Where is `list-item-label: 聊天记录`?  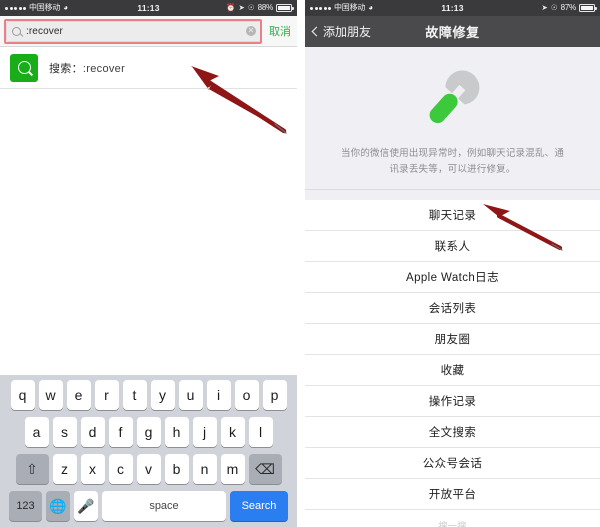 list-item-label: 聊天记录 is located at coordinates (452, 216).